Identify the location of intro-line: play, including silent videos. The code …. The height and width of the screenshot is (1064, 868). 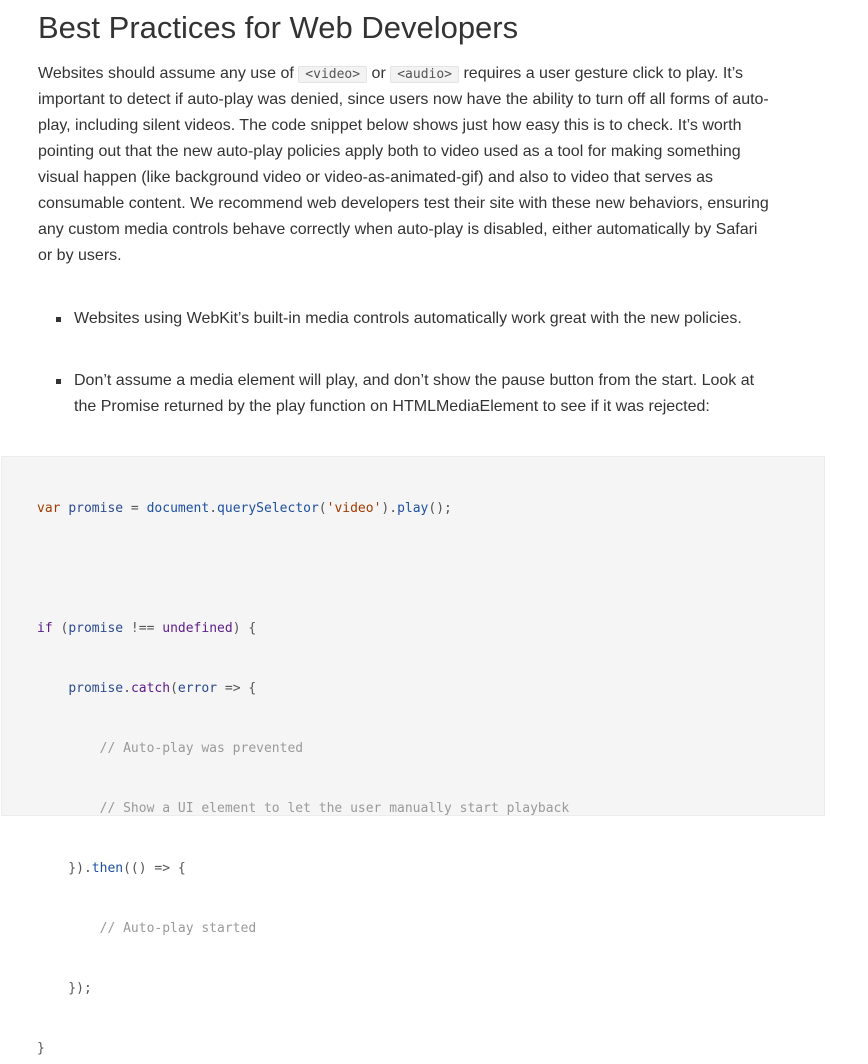
(390, 125).